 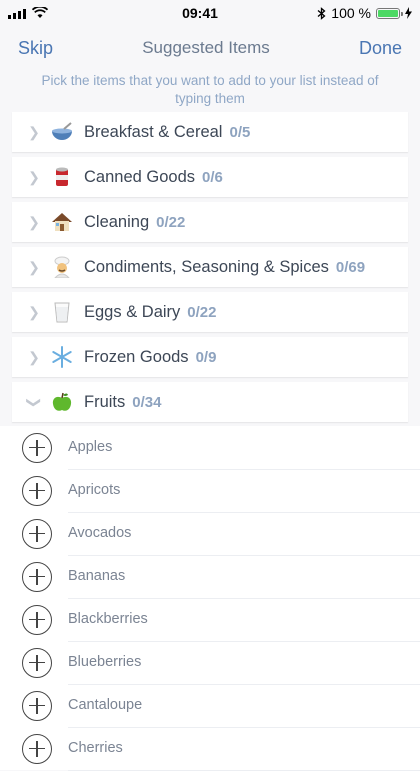 I want to click on list-item: Apricots, so click(x=210, y=491).